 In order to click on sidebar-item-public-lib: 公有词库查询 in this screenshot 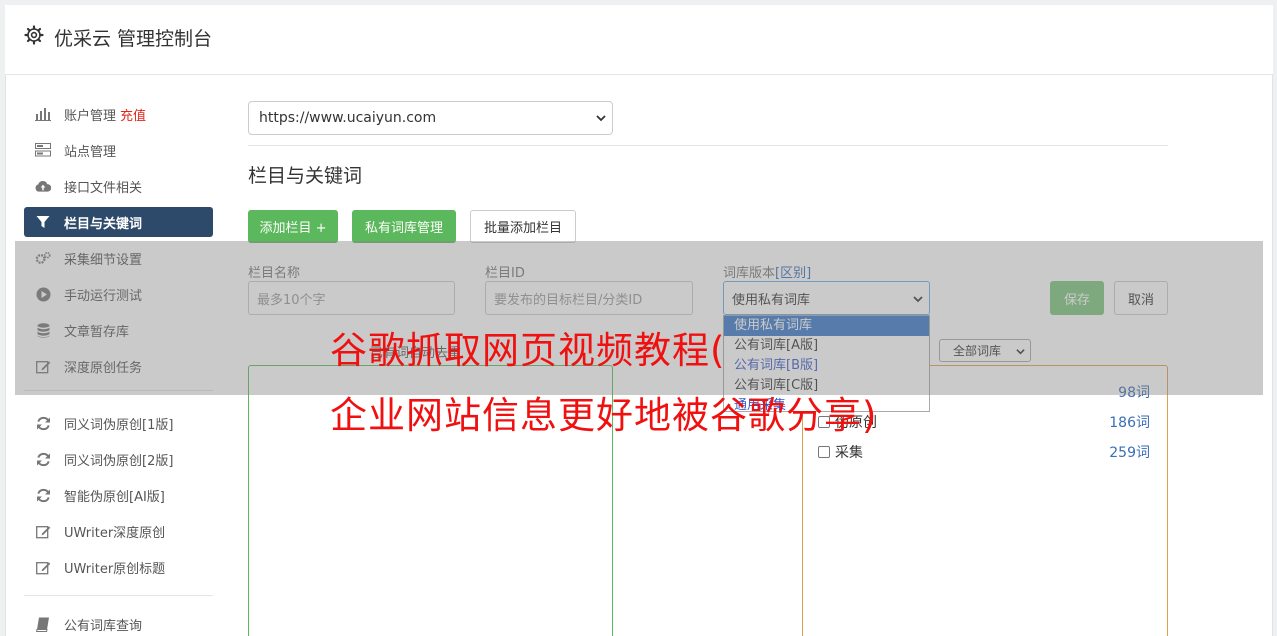, I will do `click(118, 622)`.